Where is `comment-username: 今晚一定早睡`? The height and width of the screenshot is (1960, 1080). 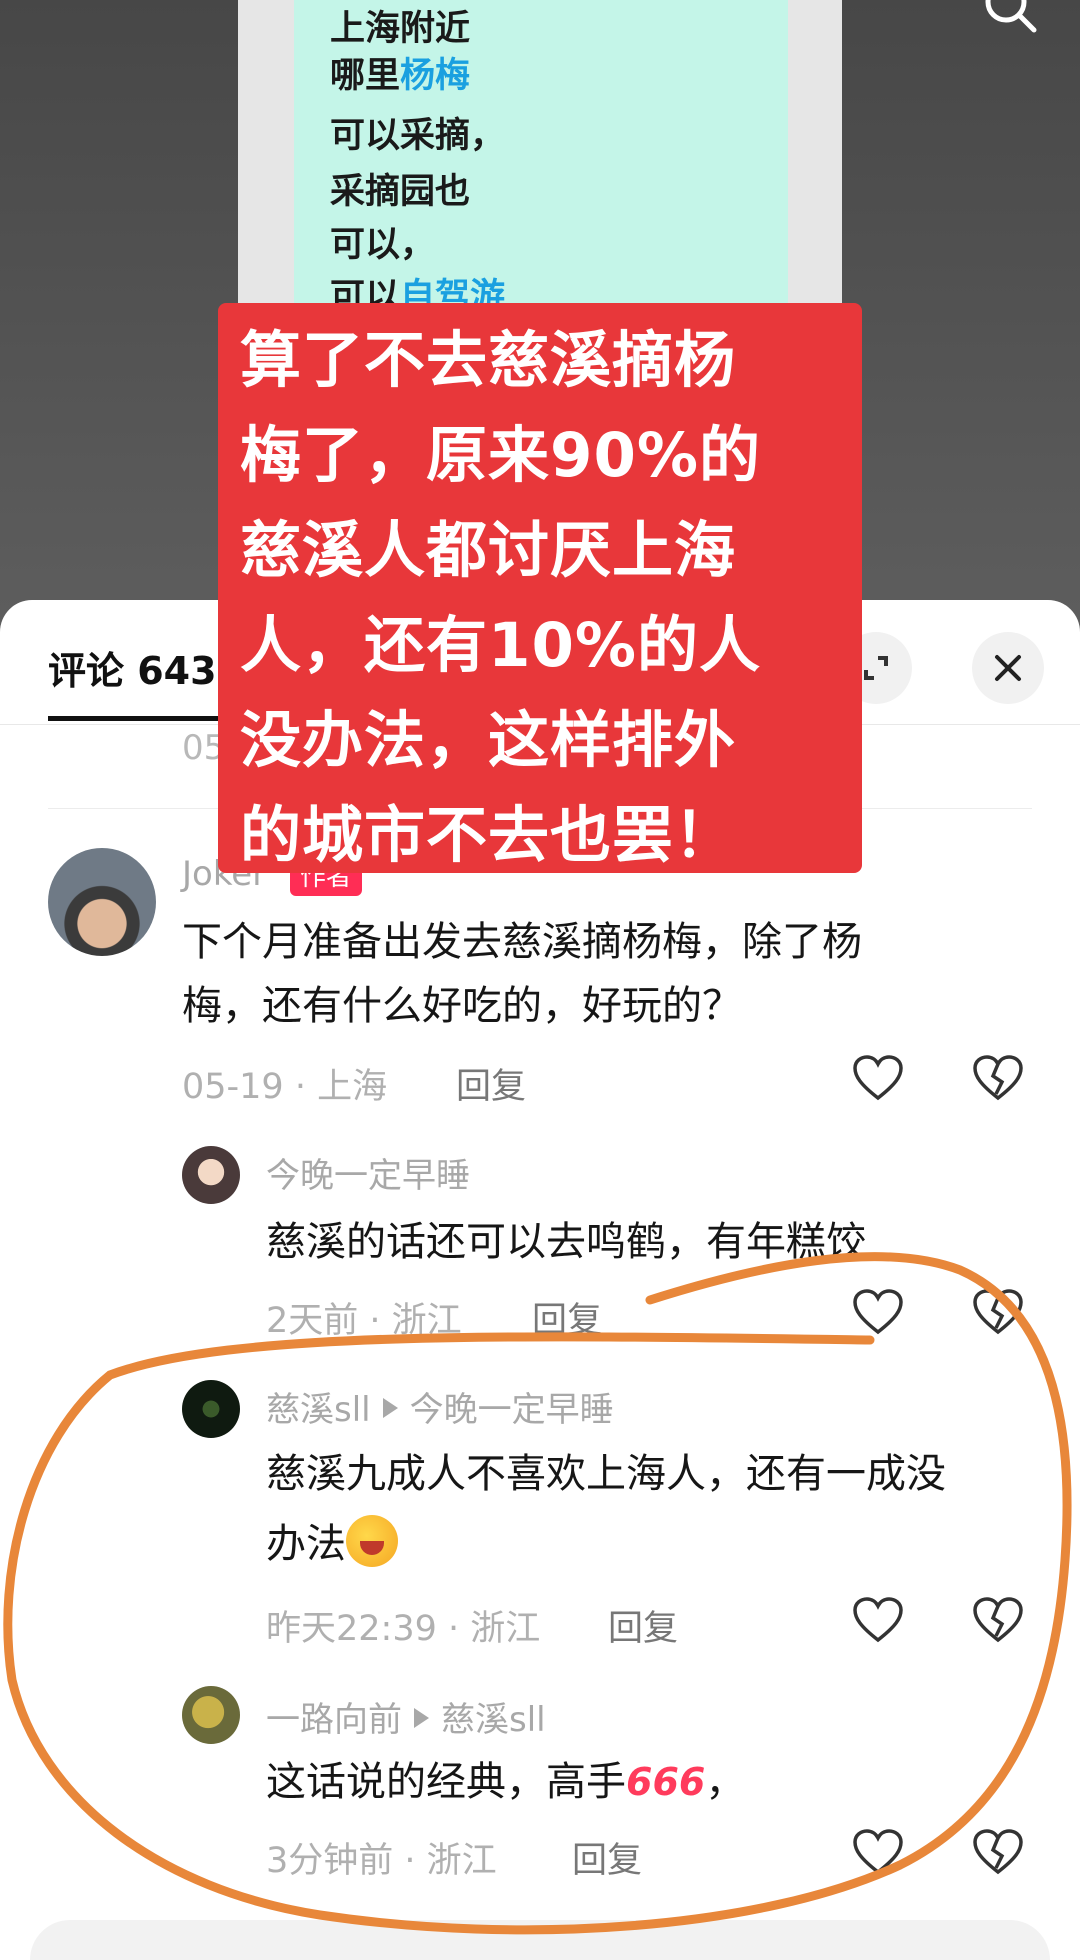
comment-username: 今晚一定早睡 is located at coordinates (368, 1172).